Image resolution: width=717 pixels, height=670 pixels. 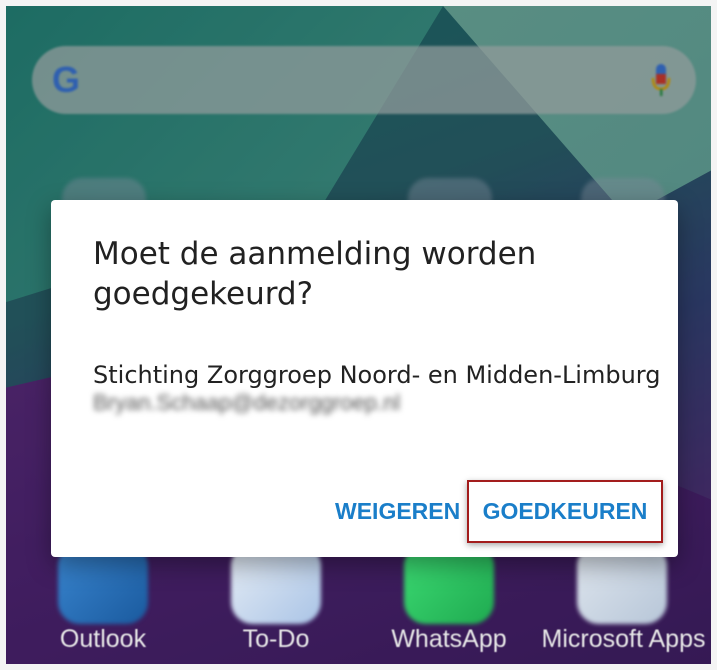 I want to click on dock-label-todo: To-Do, so click(x=276, y=639).